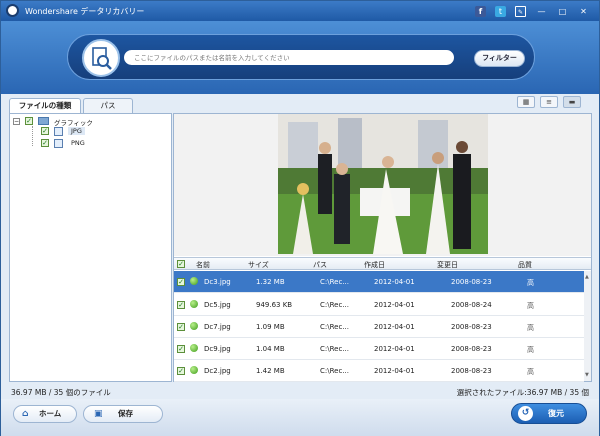 The image size is (600, 436). I want to click on recover-button: ↺ 復元, so click(549, 413).